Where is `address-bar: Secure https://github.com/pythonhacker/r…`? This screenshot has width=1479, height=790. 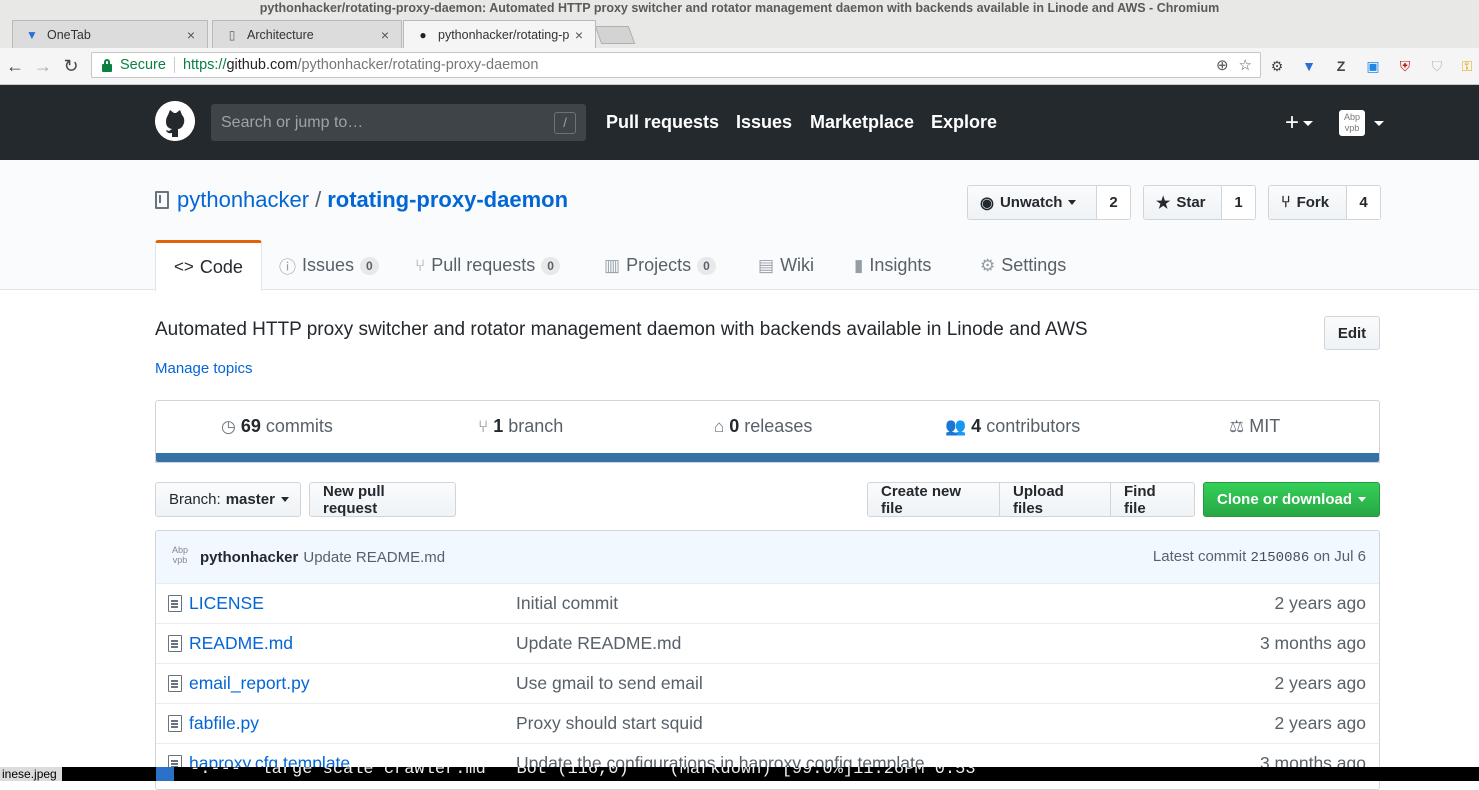
address-bar: Secure https://github.com/pythonhacker/r… is located at coordinates (676, 65).